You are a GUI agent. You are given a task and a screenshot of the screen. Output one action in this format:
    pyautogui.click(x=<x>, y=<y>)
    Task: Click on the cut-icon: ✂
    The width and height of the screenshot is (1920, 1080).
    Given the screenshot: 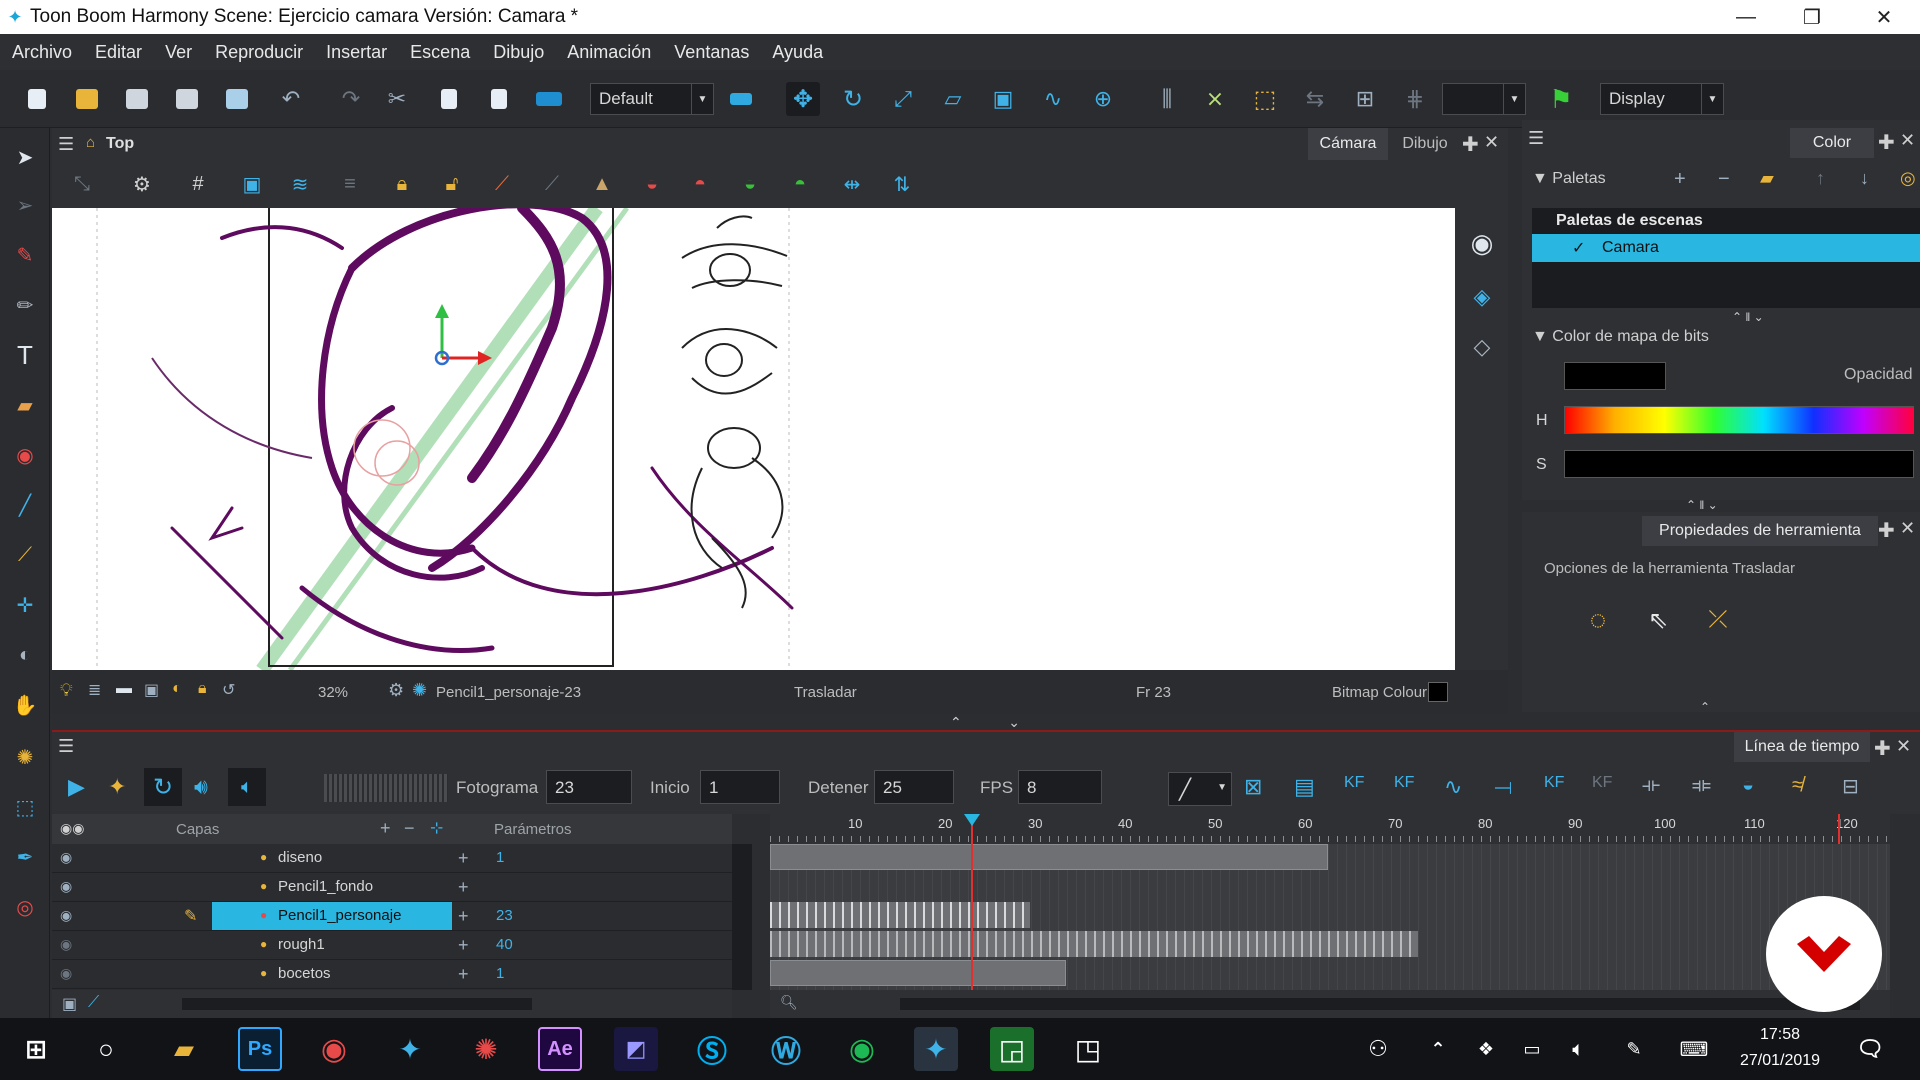 What is the action you would take?
    pyautogui.click(x=397, y=99)
    